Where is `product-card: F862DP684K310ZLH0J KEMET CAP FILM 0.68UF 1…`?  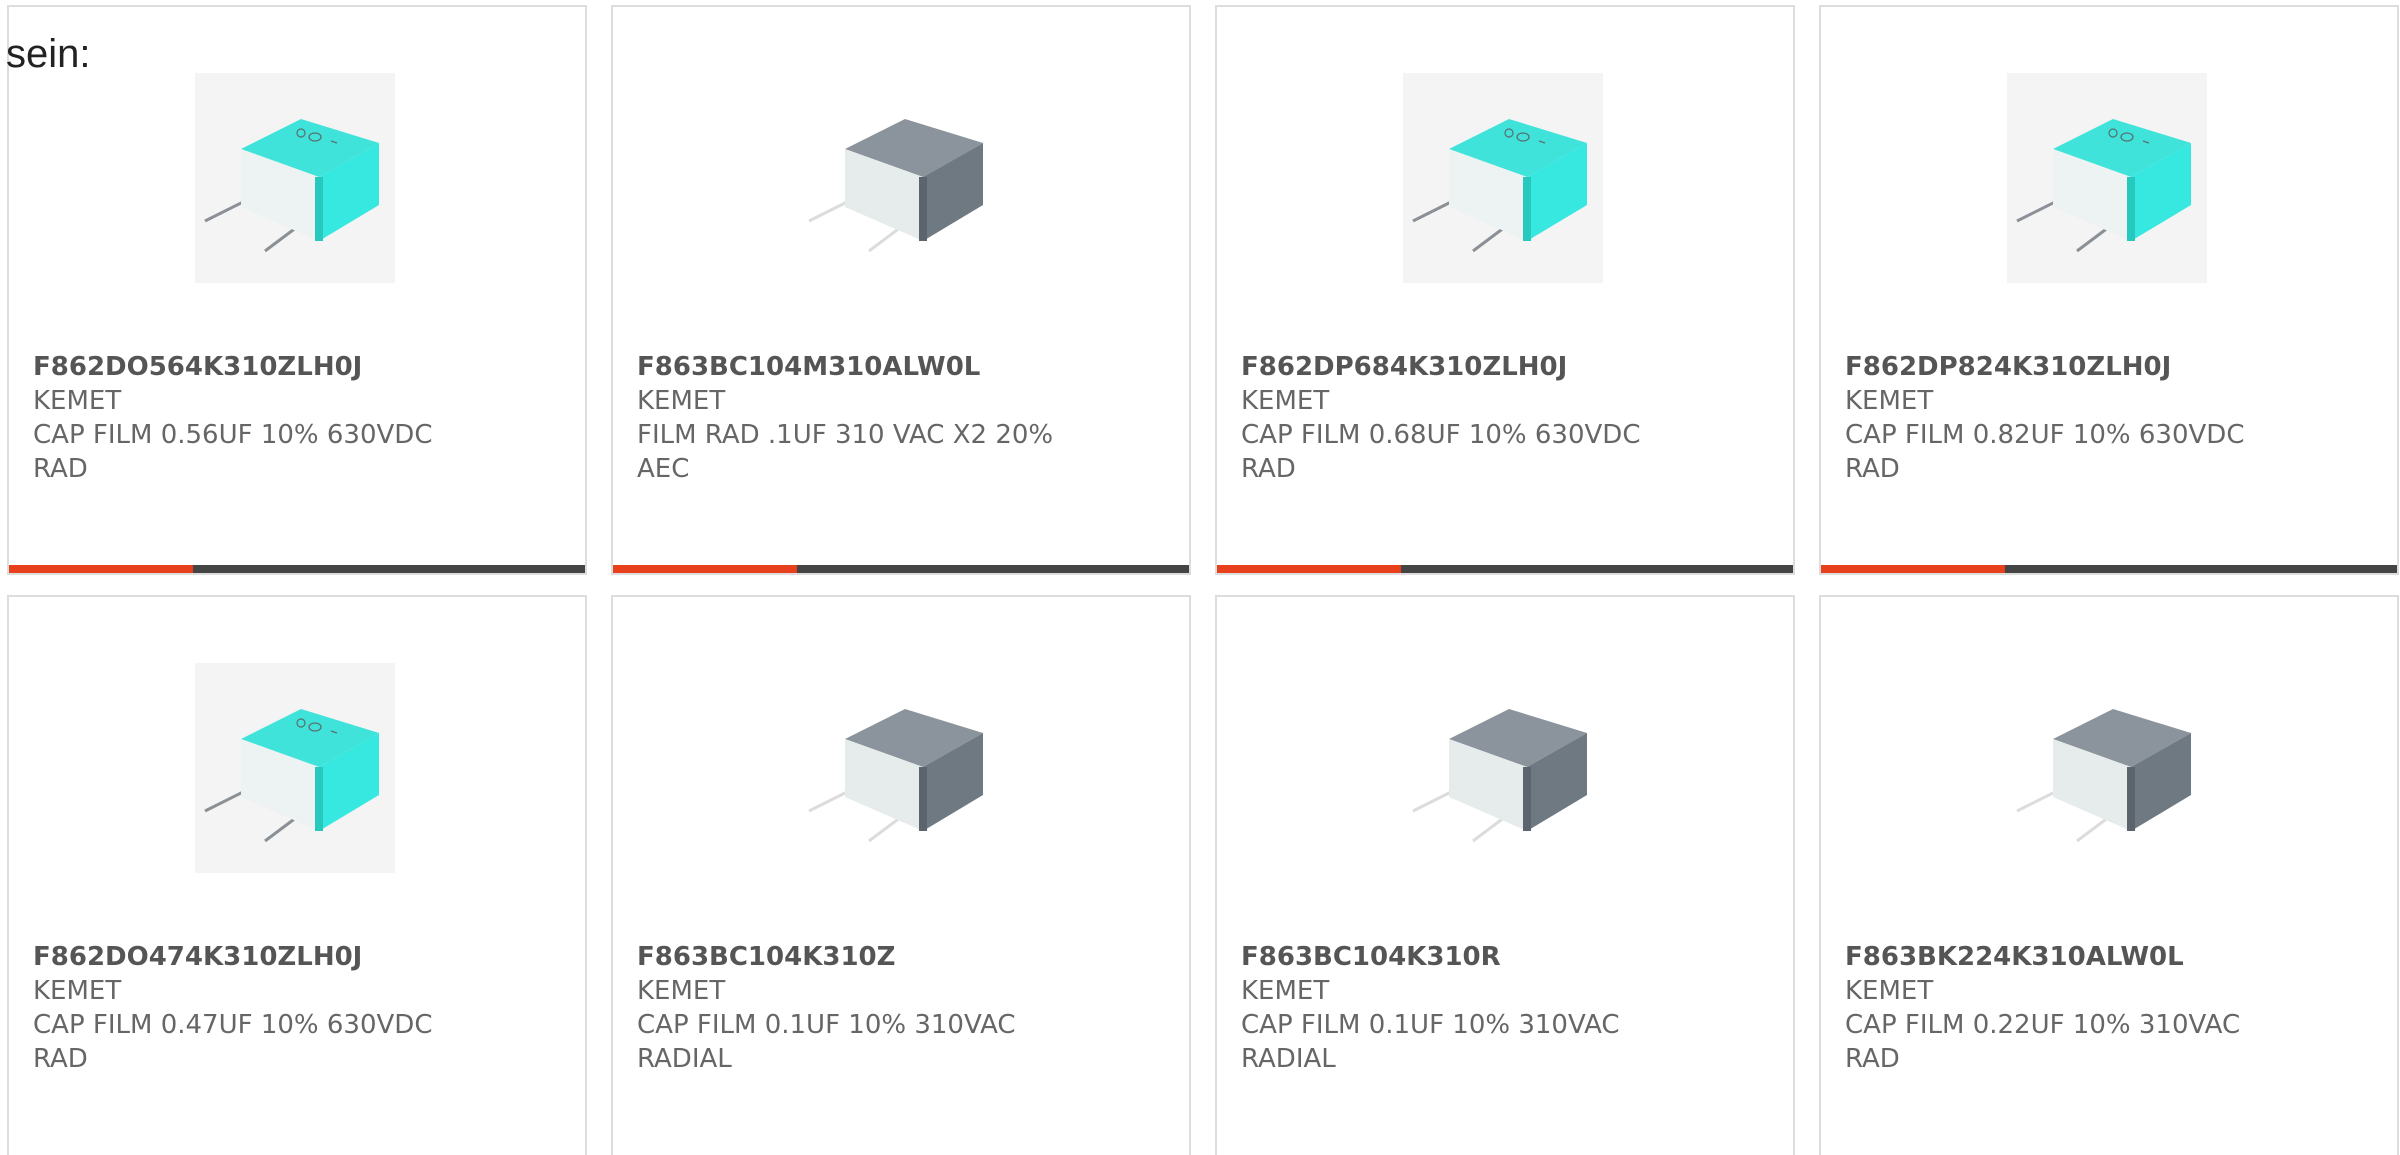 product-card: F862DP684K310ZLH0J KEMET CAP FILM 0.68UF 1… is located at coordinates (1505, 290).